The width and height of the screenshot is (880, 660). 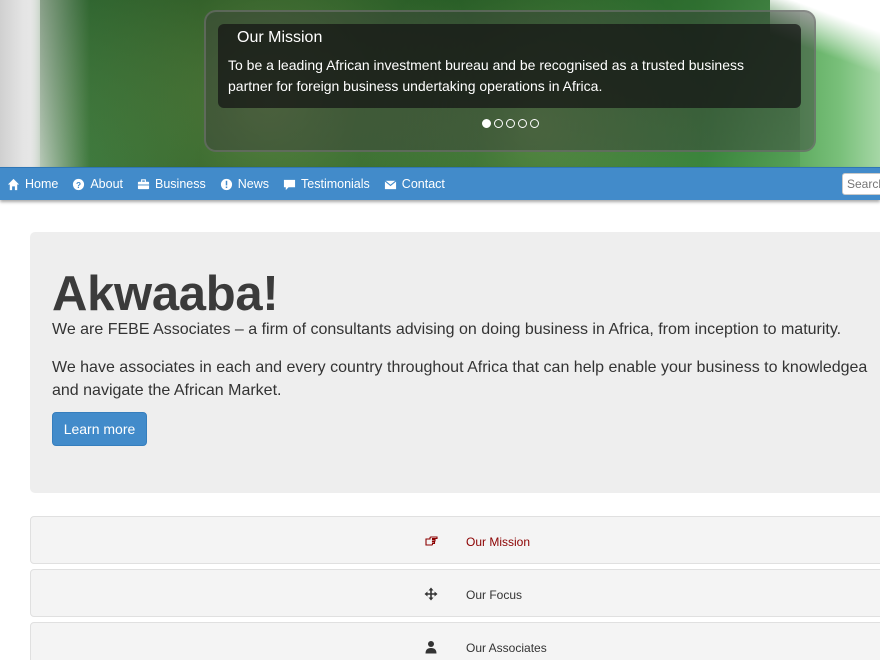 What do you see at coordinates (180, 184) in the screenshot?
I see `nav-item-label: Business` at bounding box center [180, 184].